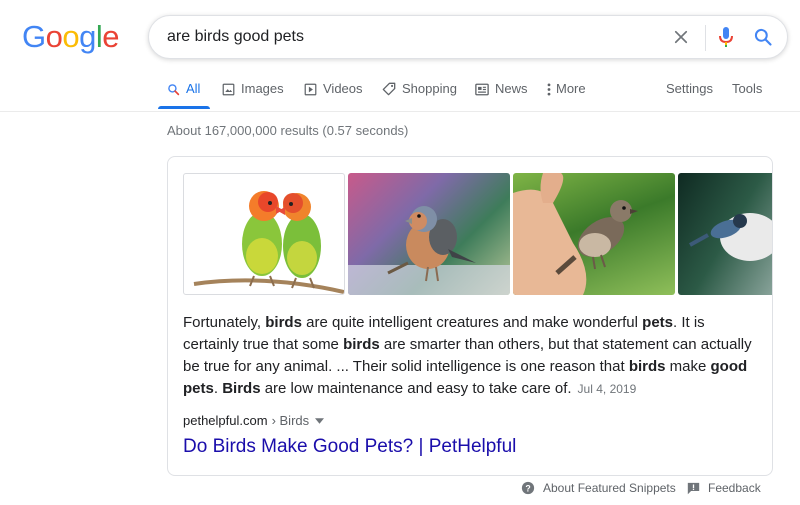 This screenshot has width=800, height=505. What do you see at coordinates (729, 366) in the screenshot?
I see `snippet-bold: good` at bounding box center [729, 366].